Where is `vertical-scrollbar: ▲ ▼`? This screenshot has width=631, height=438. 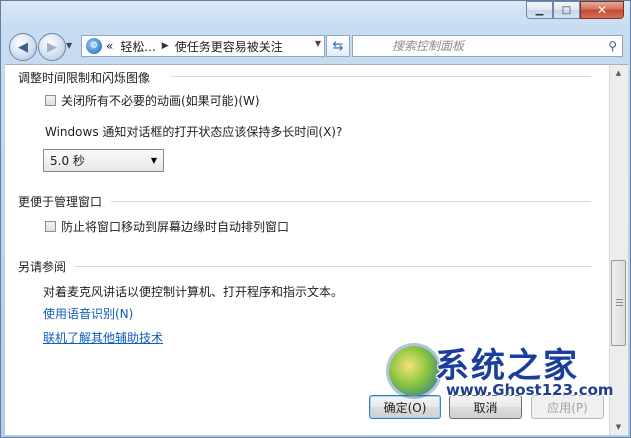 vertical-scrollbar: ▲ ▼ is located at coordinates (618, 249).